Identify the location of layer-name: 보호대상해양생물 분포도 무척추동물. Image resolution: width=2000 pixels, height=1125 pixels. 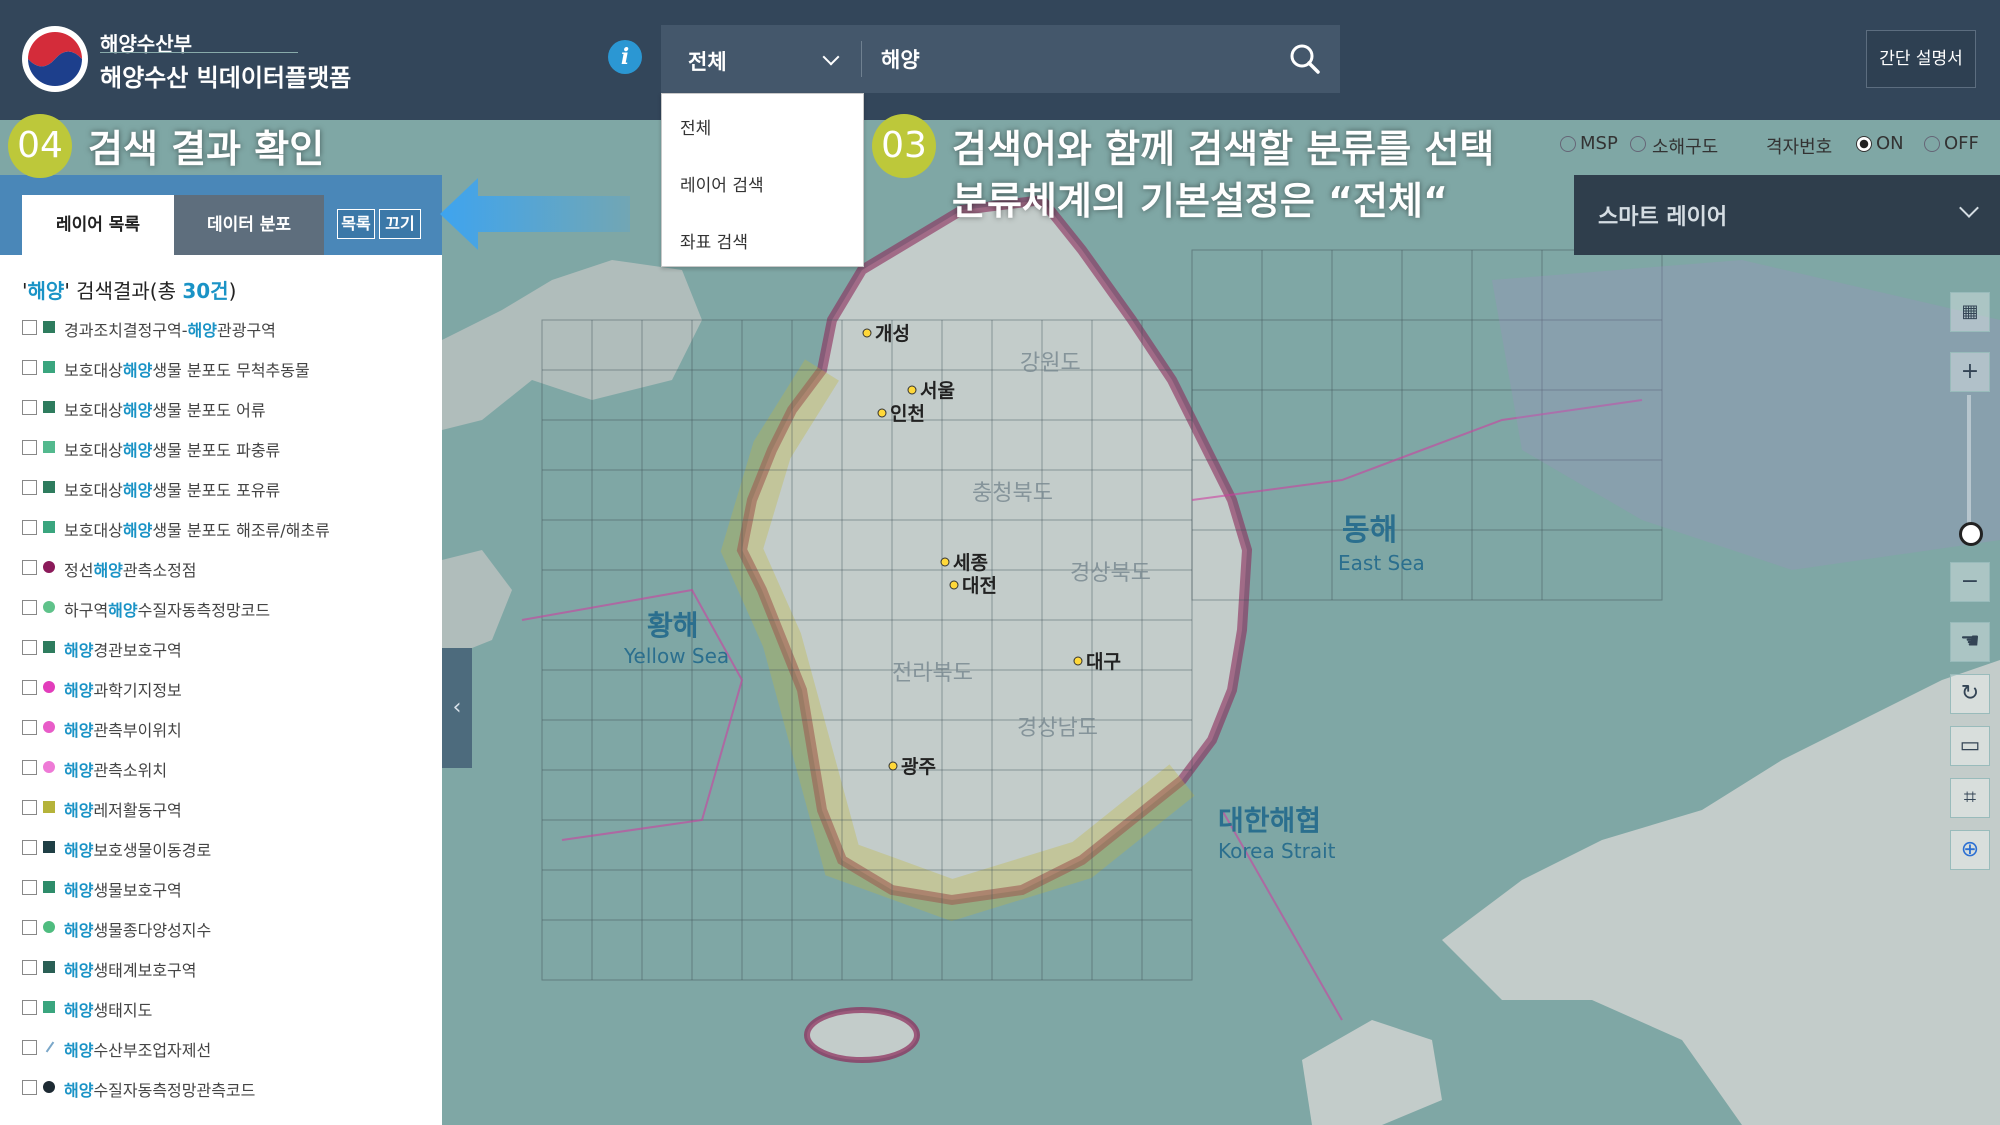
(187, 369).